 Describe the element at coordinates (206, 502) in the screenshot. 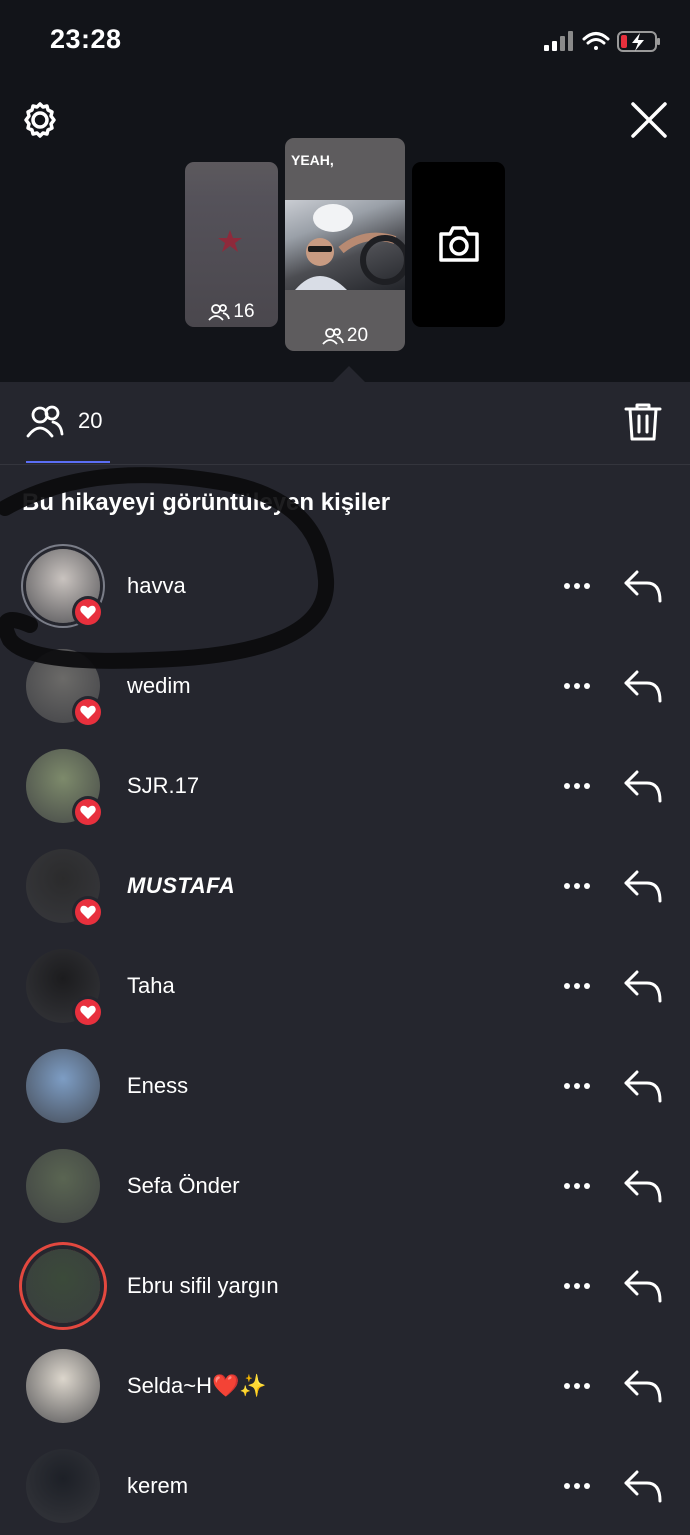

I see `section-title: Bu hikayeyi görüntüleyen kişiler` at that location.